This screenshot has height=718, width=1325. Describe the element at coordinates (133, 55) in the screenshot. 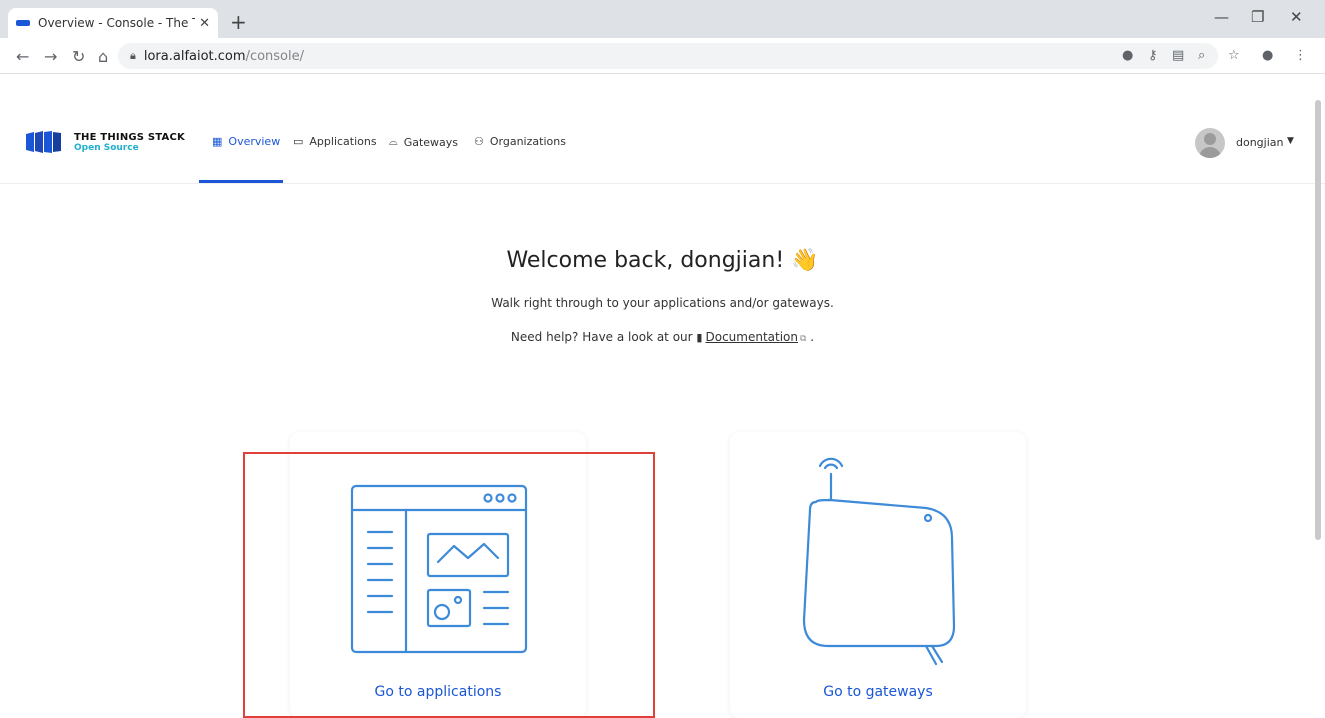

I see `lock-icon: 🔒︎` at that location.